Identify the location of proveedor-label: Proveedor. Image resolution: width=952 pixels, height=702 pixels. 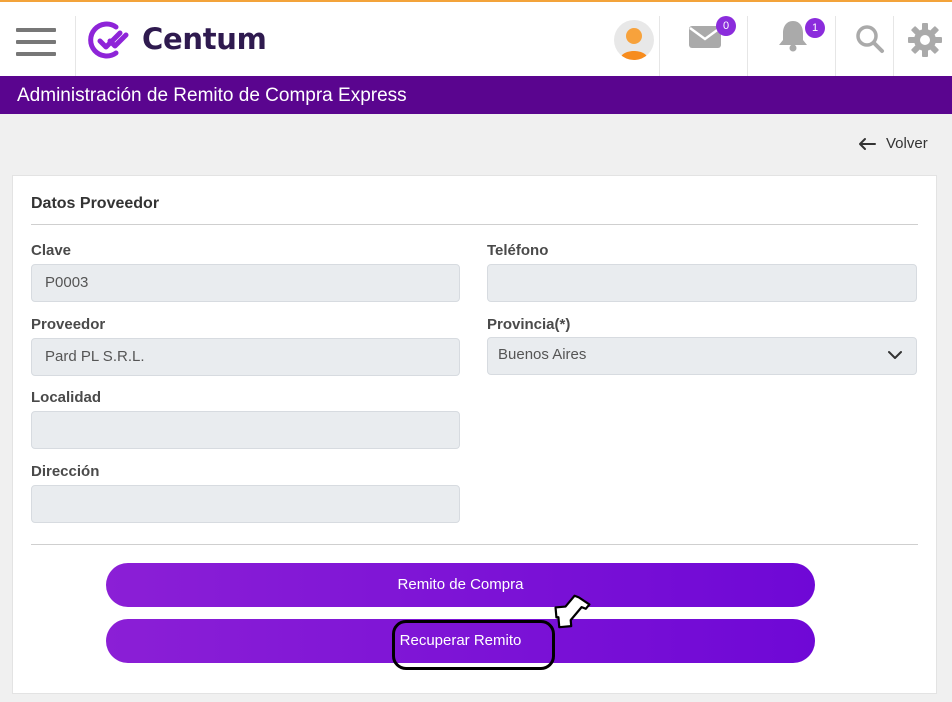
(68, 324).